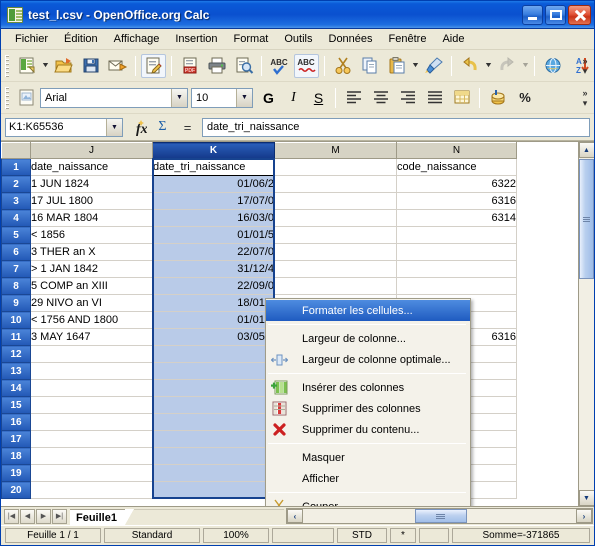 Image resolution: width=595 pixels, height=546 pixels. Describe the element at coordinates (16, 184) in the screenshot. I see `row-header: 2` at that location.